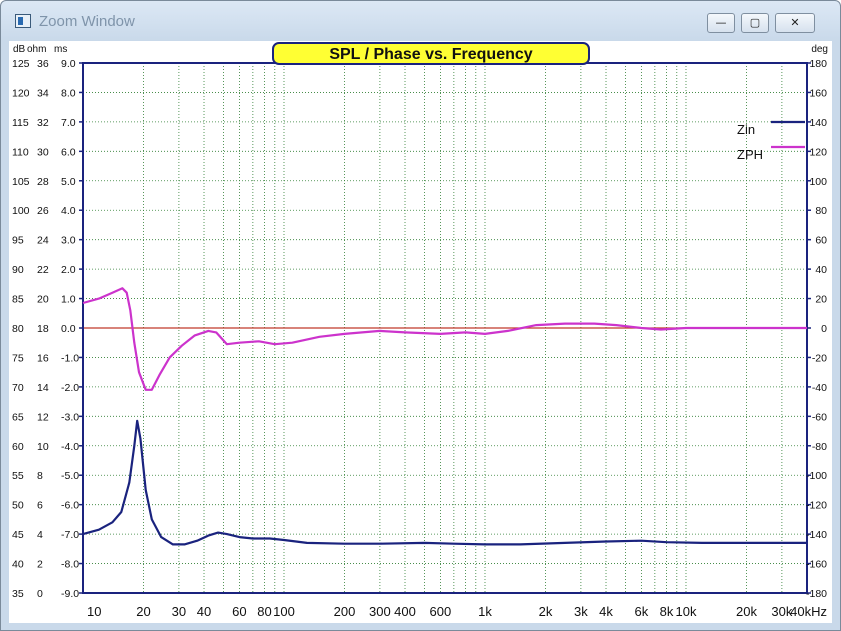  I want to click on tick-label-ohm: 30, so click(43, 152).